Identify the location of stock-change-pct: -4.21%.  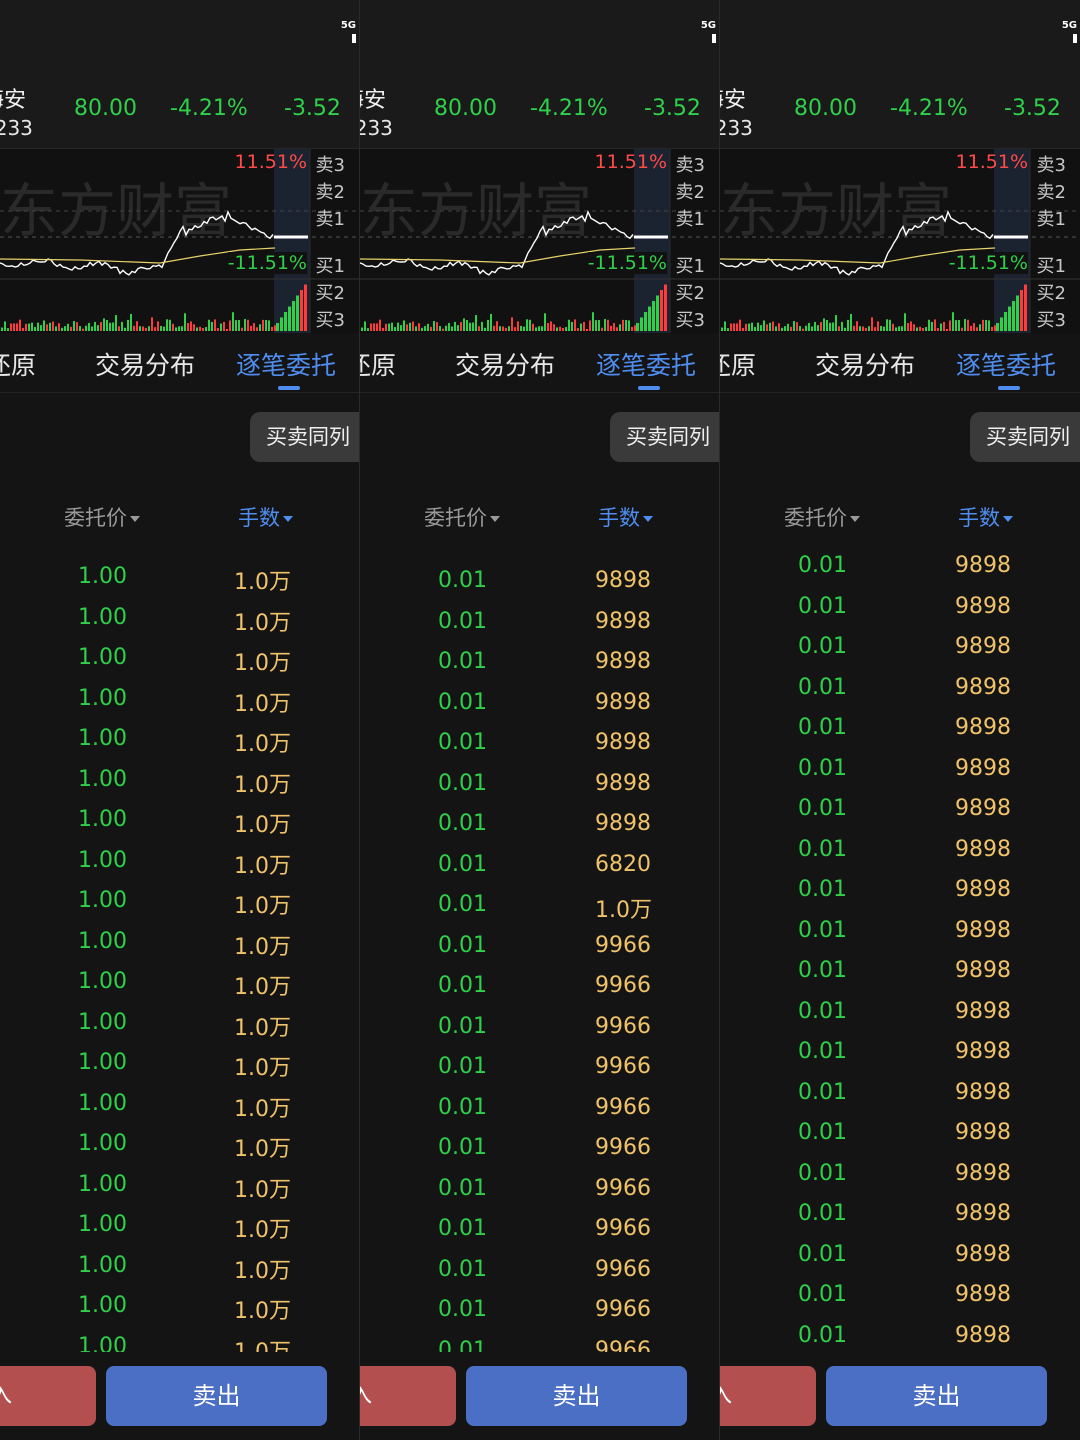
(209, 108).